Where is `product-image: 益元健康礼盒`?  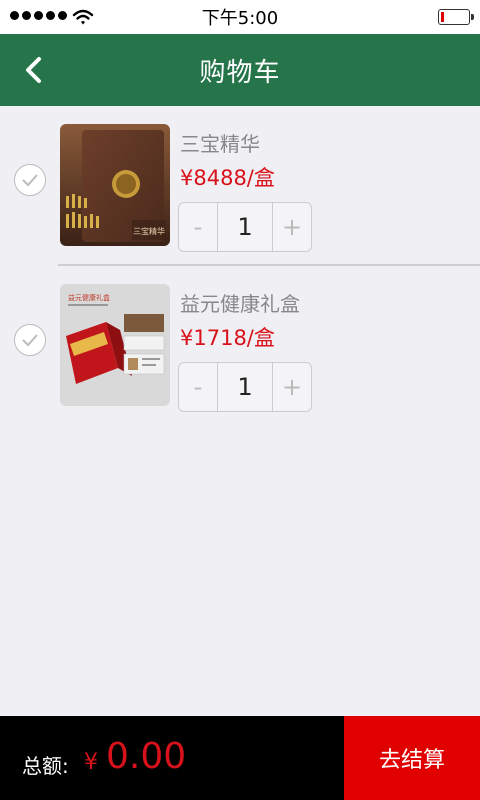 product-image: 益元健康礼盒 is located at coordinates (115, 345).